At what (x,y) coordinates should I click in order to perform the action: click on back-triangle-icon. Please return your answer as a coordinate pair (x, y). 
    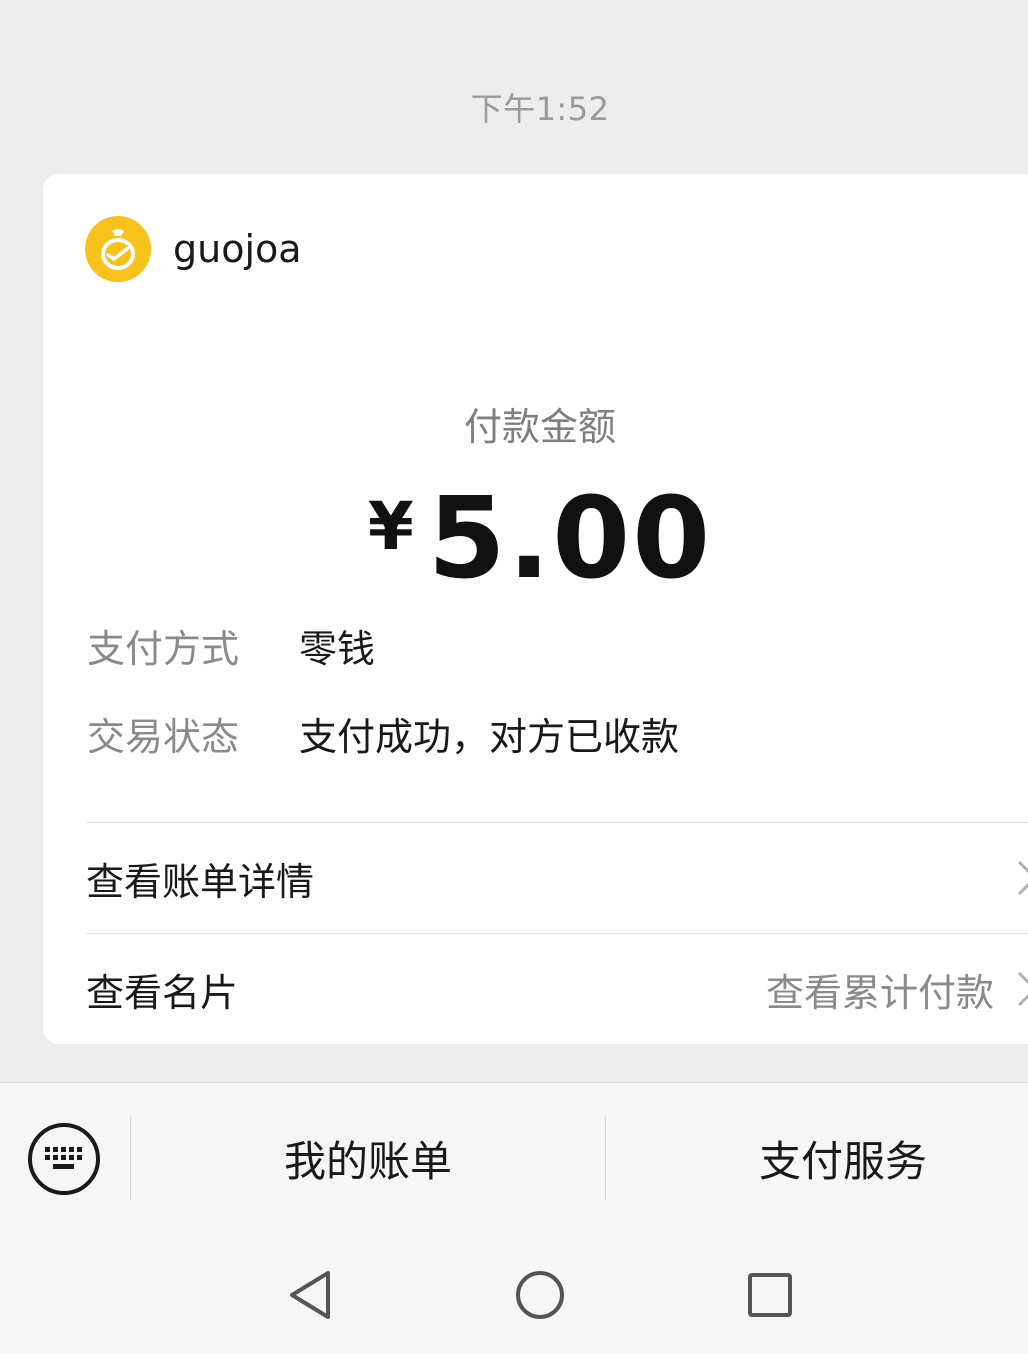
    Looking at the image, I should click on (310, 1295).